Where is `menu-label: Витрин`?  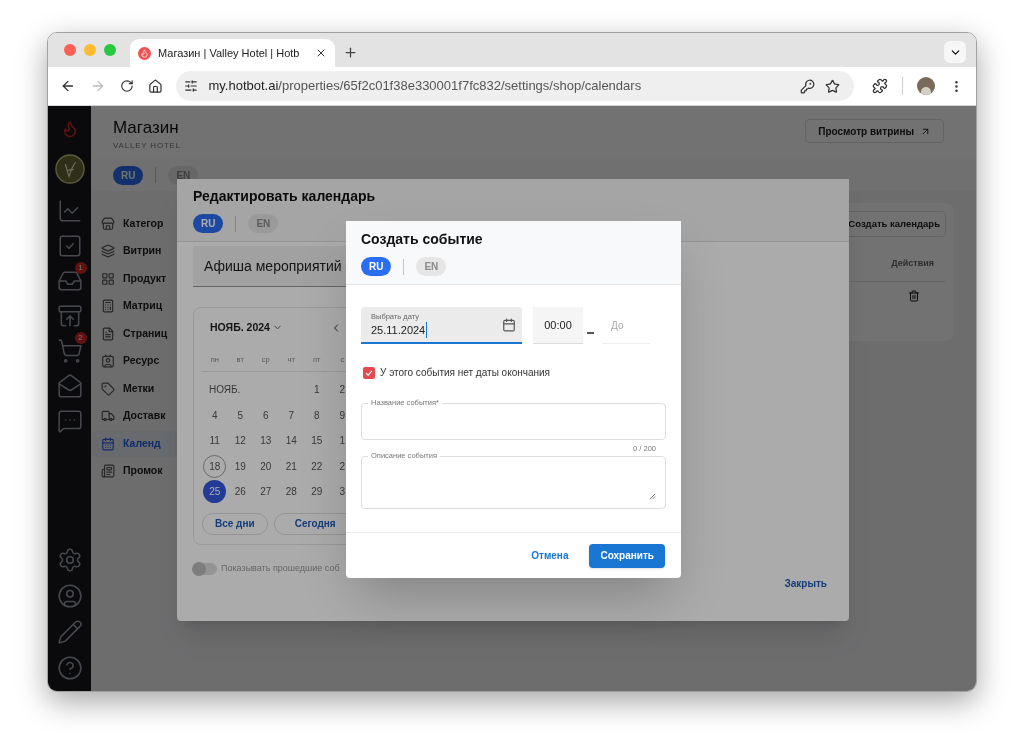 menu-label: Витрин is located at coordinates (142, 251).